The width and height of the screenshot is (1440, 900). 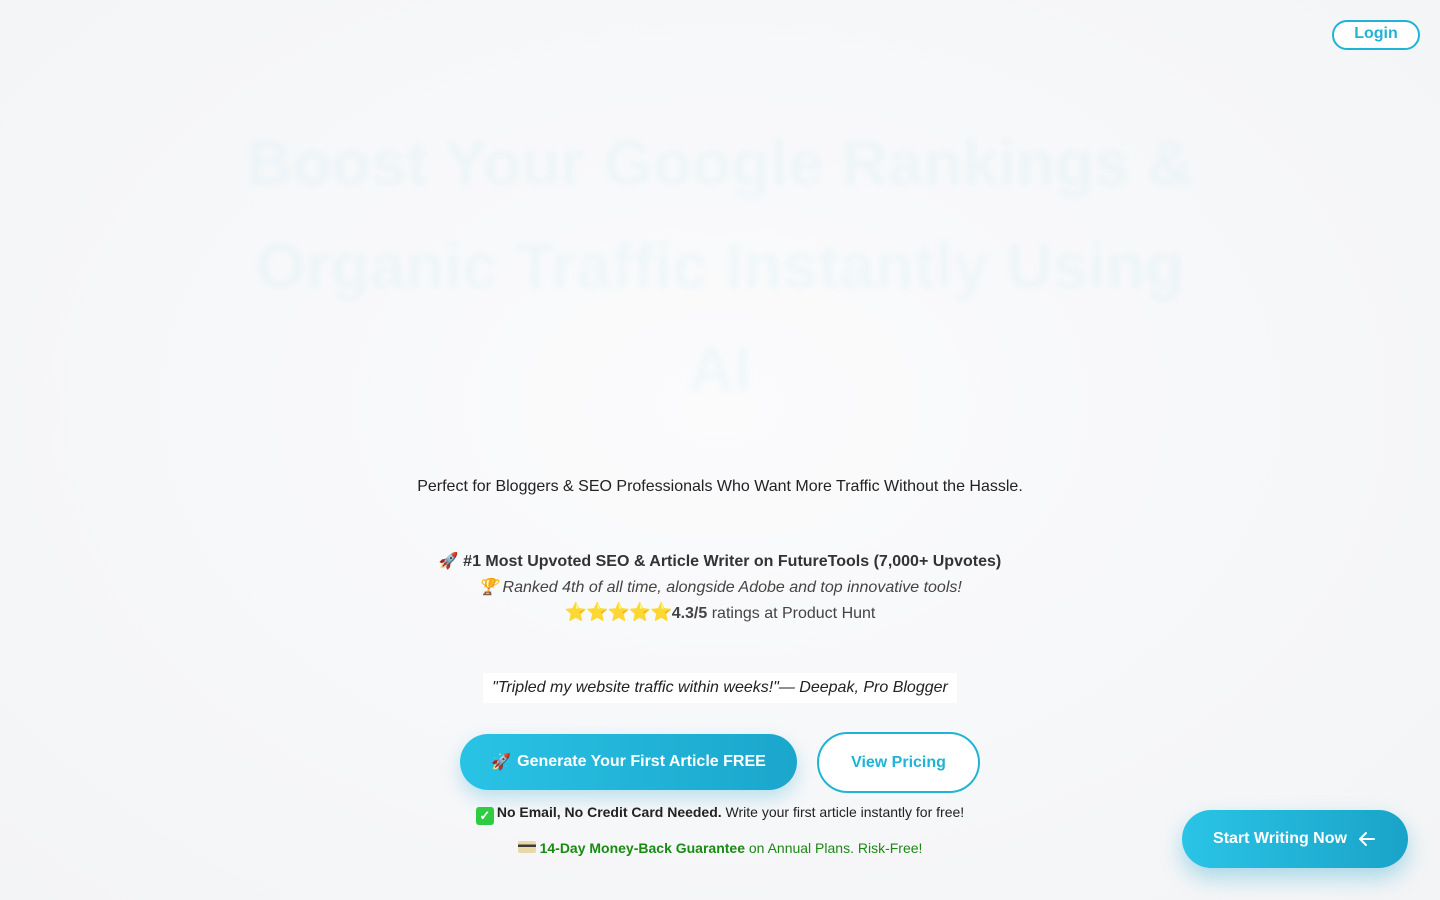 I want to click on start-writing-label: Start Writing Now, so click(x=1280, y=838).